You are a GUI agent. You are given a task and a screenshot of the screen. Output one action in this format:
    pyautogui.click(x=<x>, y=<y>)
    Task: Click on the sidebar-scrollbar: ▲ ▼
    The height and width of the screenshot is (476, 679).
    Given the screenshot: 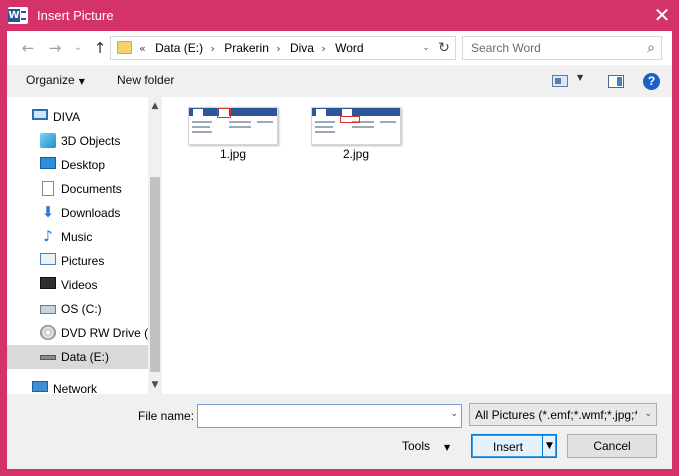 What is the action you would take?
    pyautogui.click(x=155, y=245)
    